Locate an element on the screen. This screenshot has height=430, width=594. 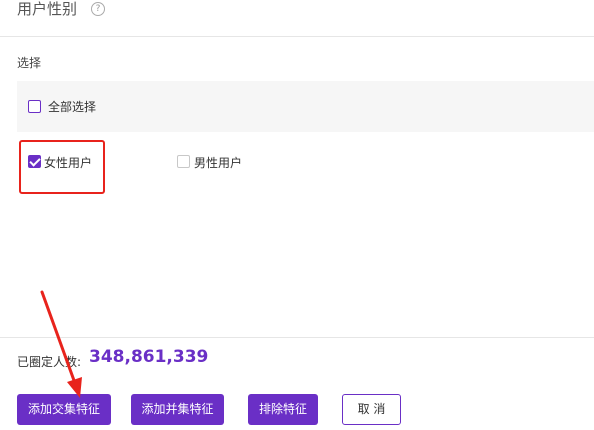
select-all-checkbox is located at coordinates (34, 106).